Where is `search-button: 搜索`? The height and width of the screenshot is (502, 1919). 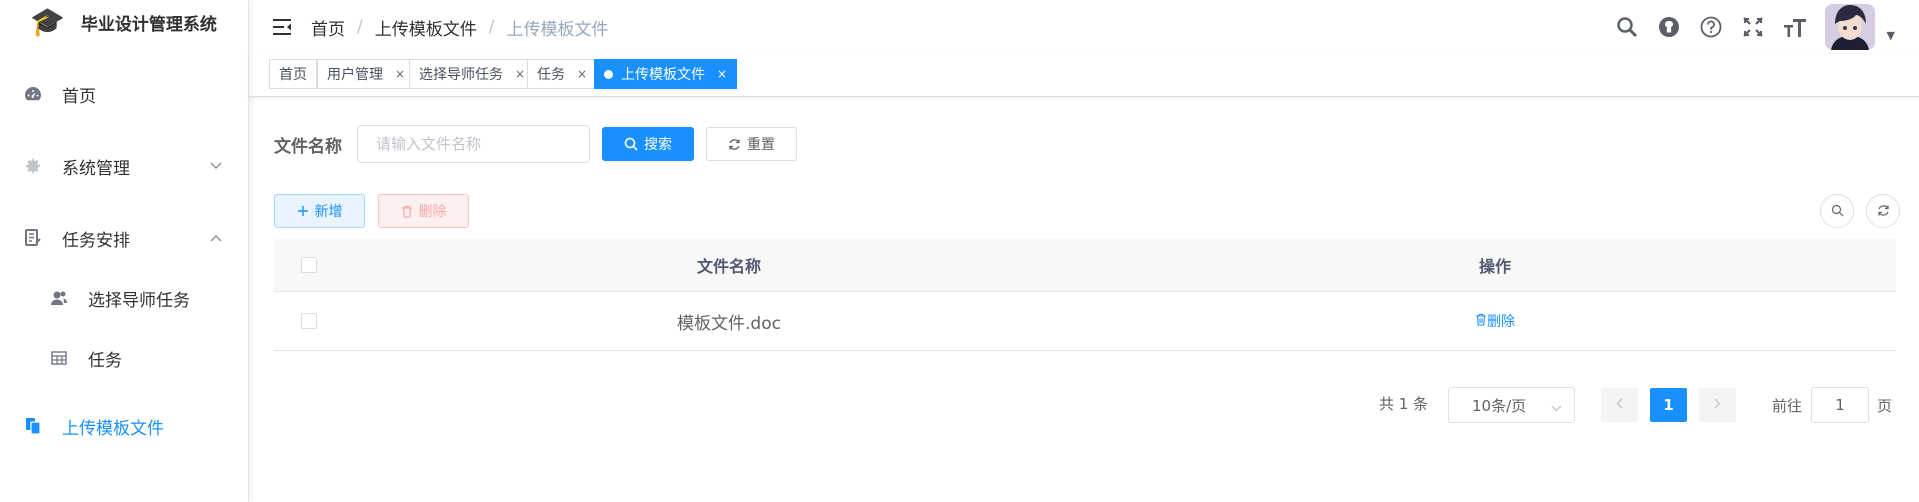
search-button: 搜索 is located at coordinates (648, 144).